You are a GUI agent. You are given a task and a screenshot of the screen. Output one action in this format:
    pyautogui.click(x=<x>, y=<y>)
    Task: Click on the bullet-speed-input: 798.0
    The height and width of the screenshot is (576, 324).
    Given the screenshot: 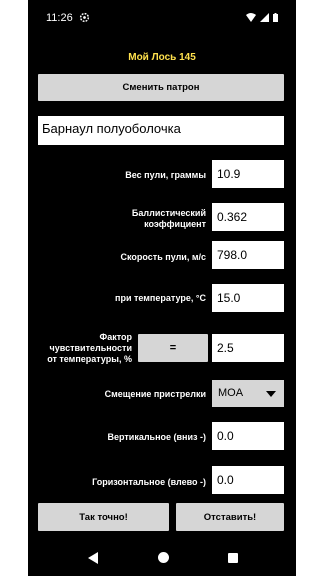 What is the action you would take?
    pyautogui.click(x=248, y=255)
    